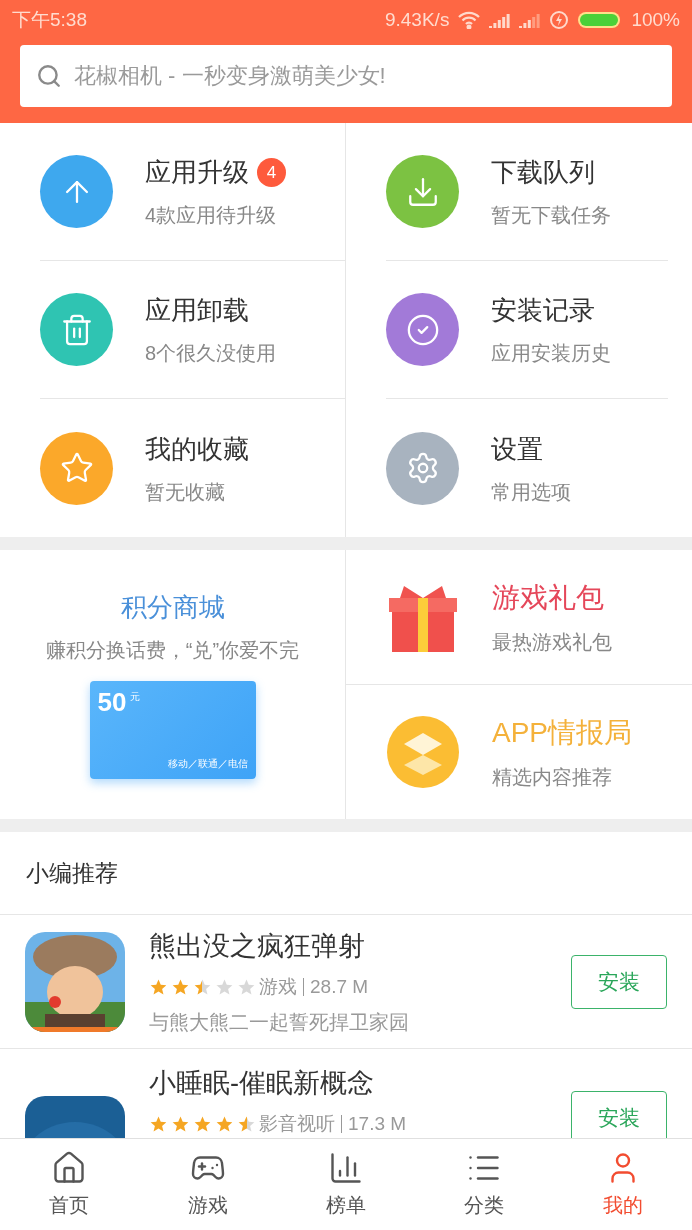 Image resolution: width=692 pixels, height=1230 pixels. What do you see at coordinates (172, 650) in the screenshot?
I see `panel-subtitle: 赚积分换话费，“兑”你爱不完` at bounding box center [172, 650].